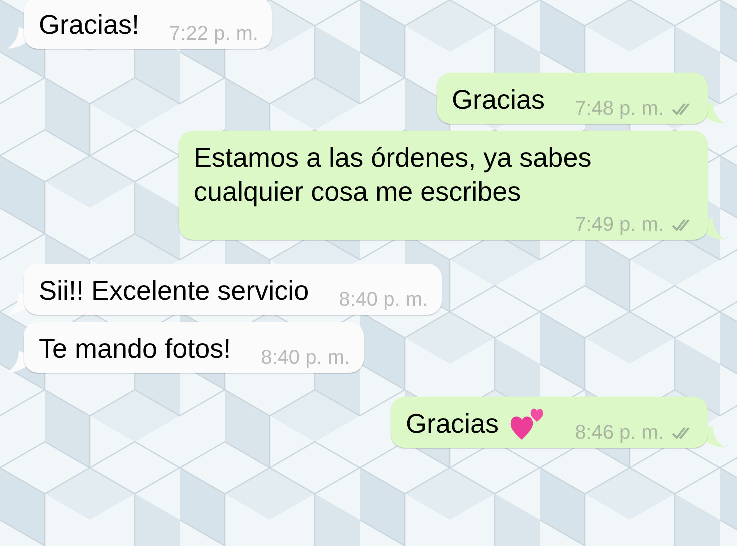 The height and width of the screenshot is (546, 737). What do you see at coordinates (619, 225) in the screenshot?
I see `message-time: 7:49 p. m.` at bounding box center [619, 225].